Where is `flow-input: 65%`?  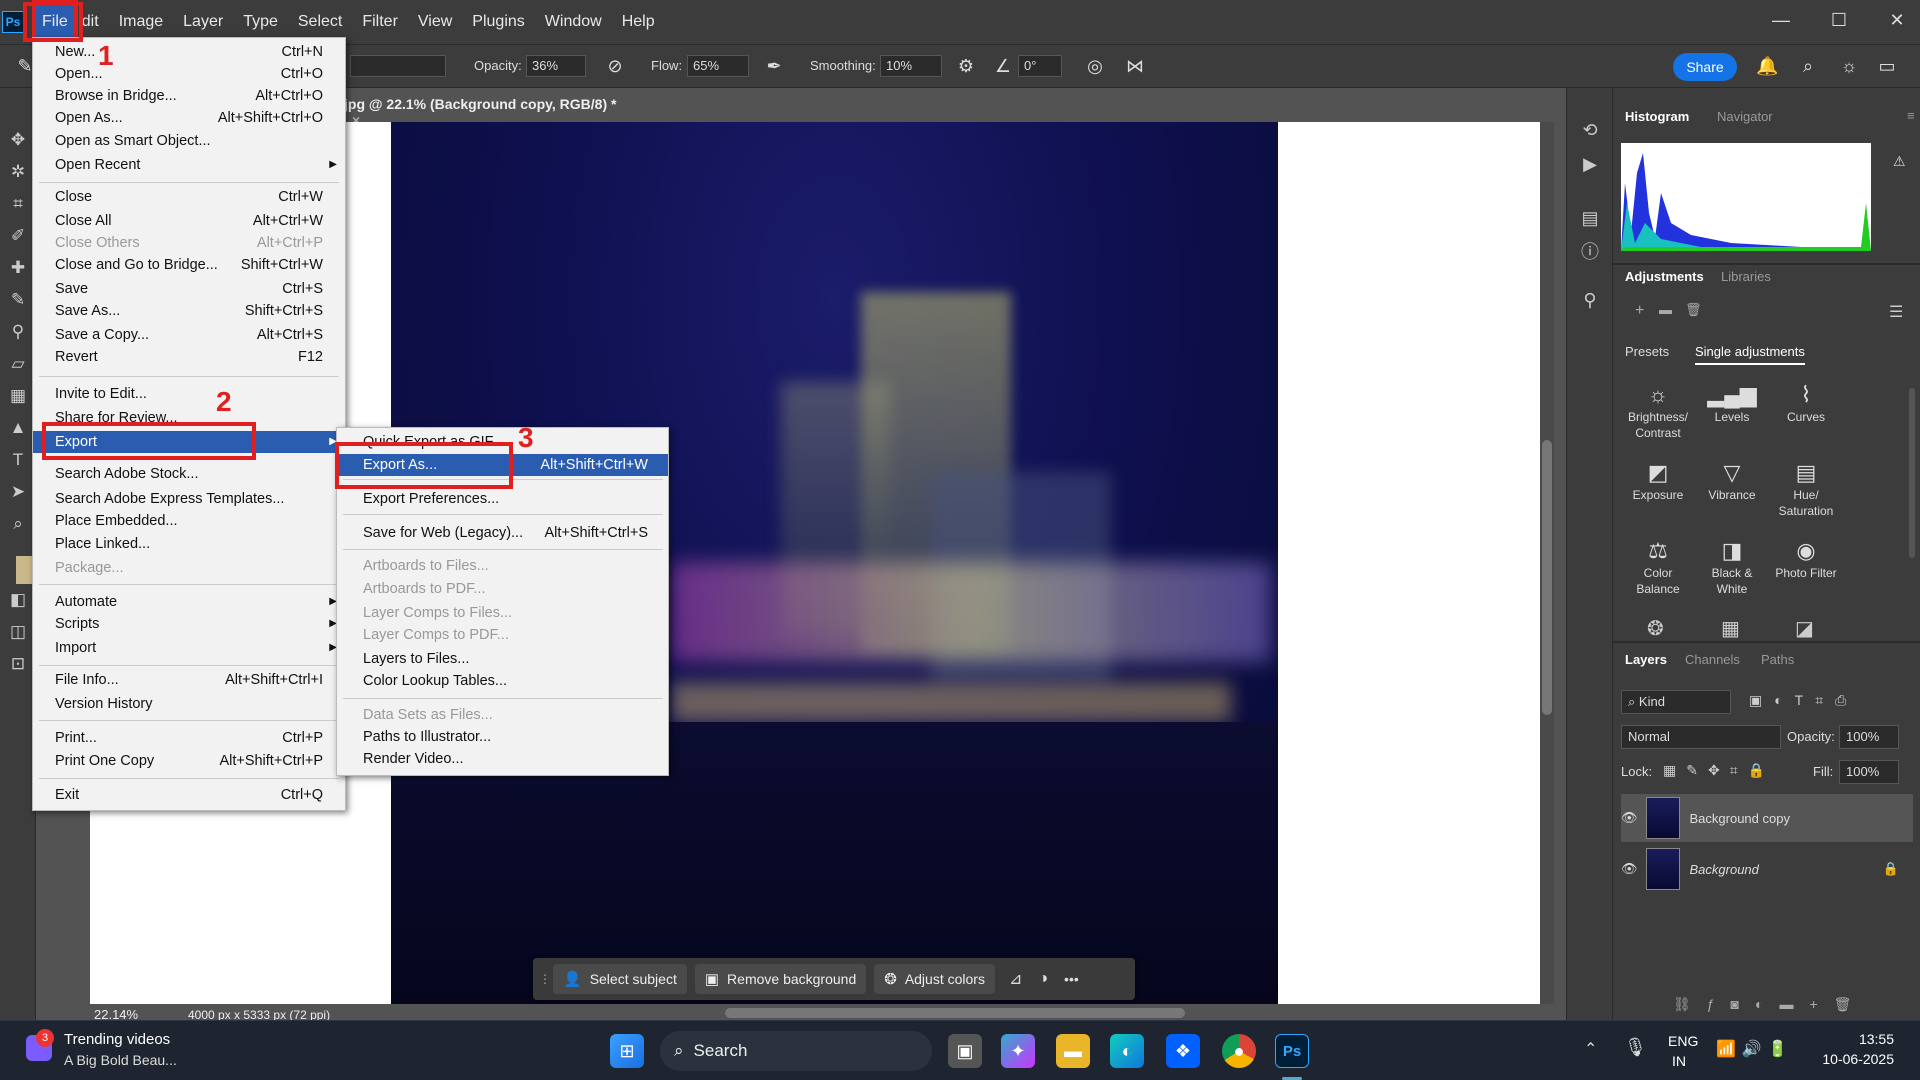 flow-input: 65% is located at coordinates (718, 66).